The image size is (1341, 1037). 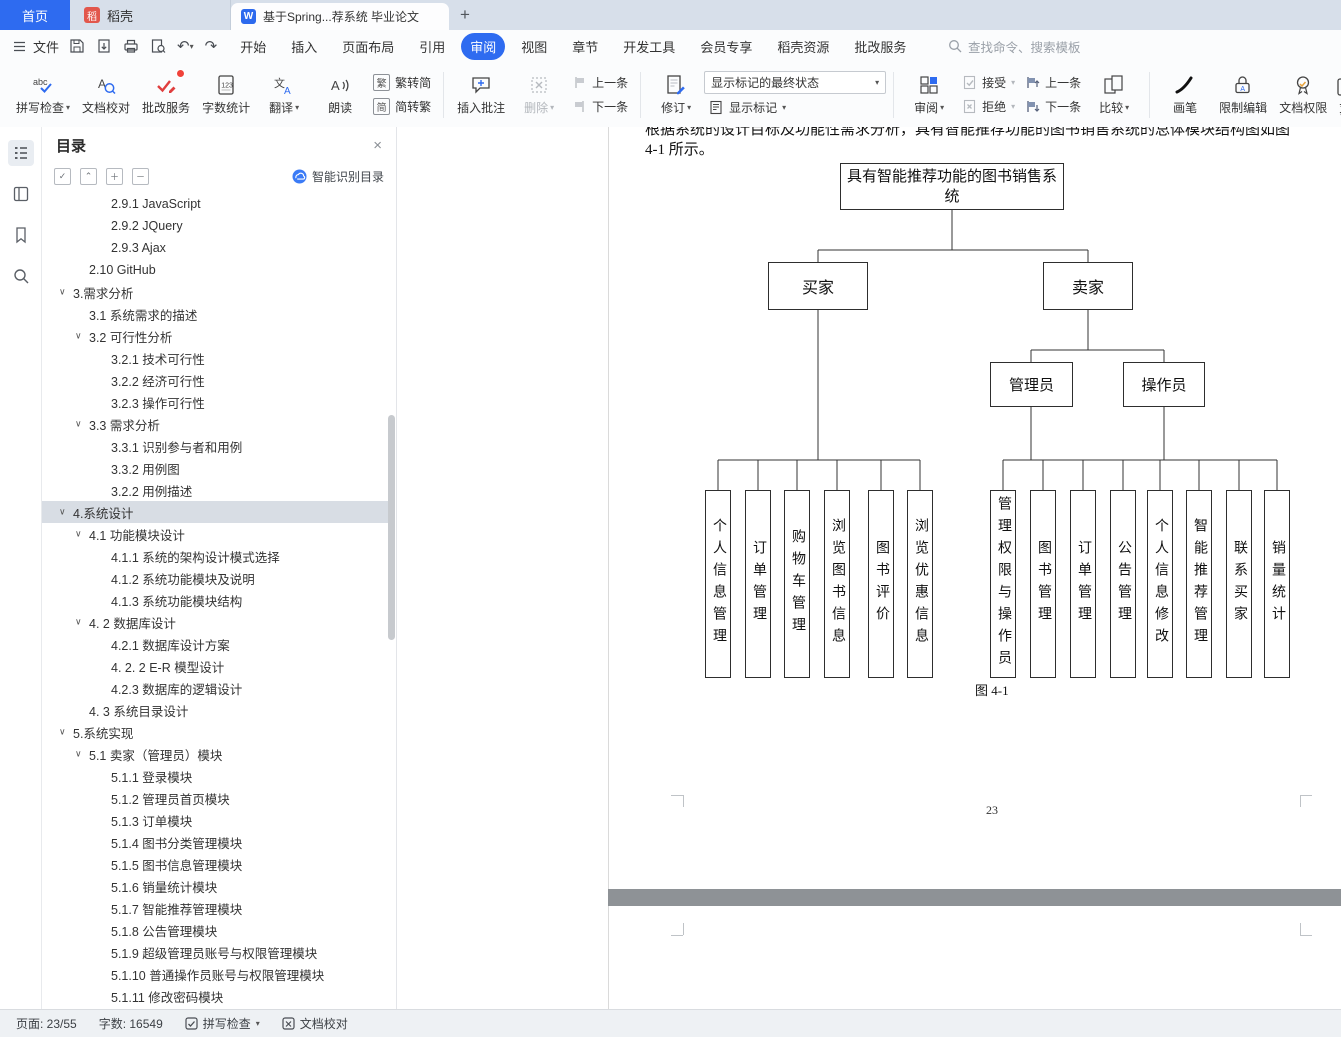 What do you see at coordinates (795, 82) in the screenshot?
I see `markup-state-select: 显示标记的最终状态 ▾` at bounding box center [795, 82].